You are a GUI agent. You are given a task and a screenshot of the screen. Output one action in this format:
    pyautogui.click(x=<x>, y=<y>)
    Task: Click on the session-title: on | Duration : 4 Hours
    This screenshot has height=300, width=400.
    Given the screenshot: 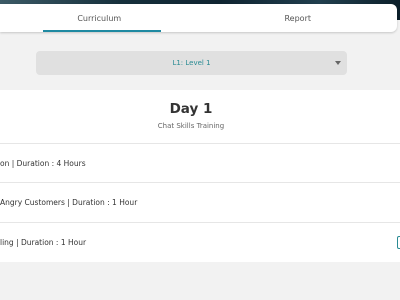 What is the action you would take?
    pyautogui.click(x=43, y=163)
    